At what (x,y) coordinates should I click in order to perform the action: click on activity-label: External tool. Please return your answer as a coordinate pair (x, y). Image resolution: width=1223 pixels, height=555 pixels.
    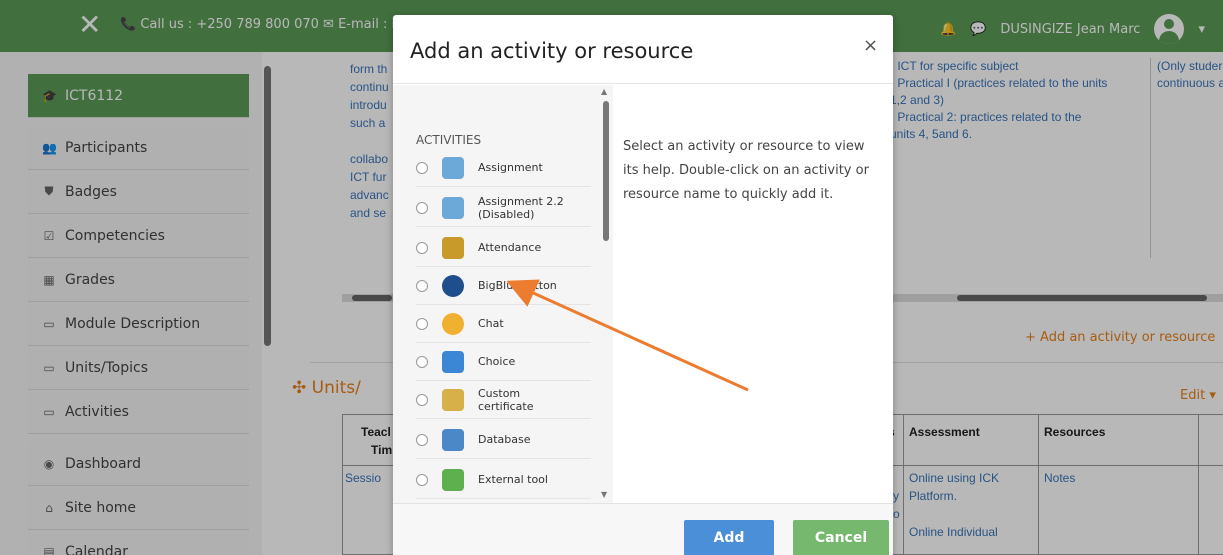
    Looking at the image, I should click on (513, 479).